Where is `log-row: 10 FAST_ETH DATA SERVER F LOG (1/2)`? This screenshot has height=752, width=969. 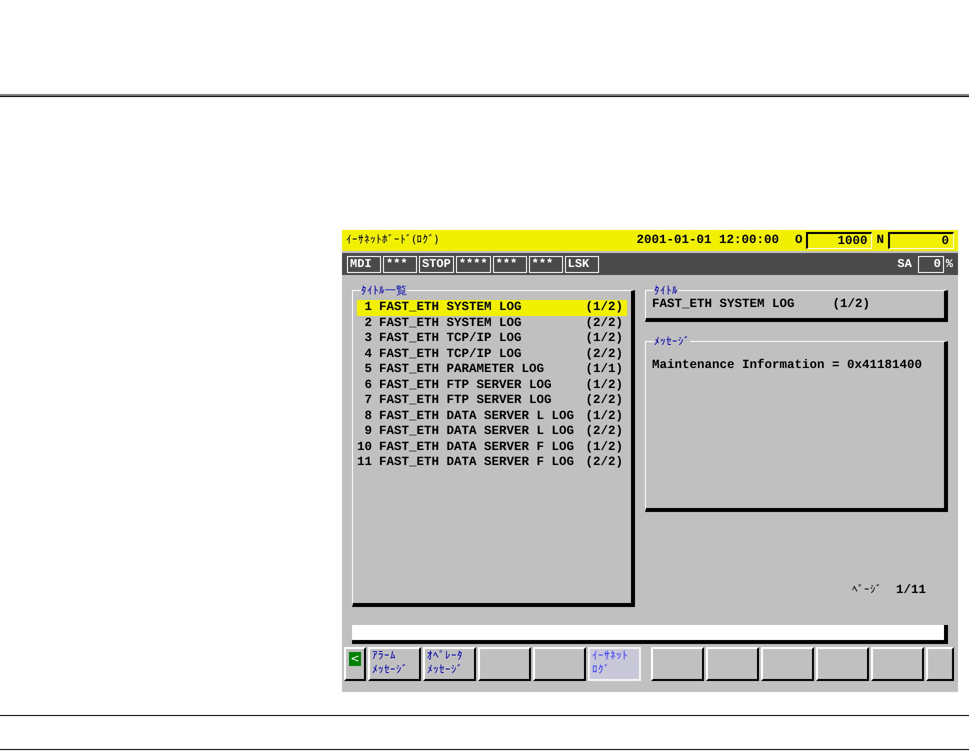 log-row: 10 FAST_ETH DATA SERVER F LOG (1/2) is located at coordinates (492, 447).